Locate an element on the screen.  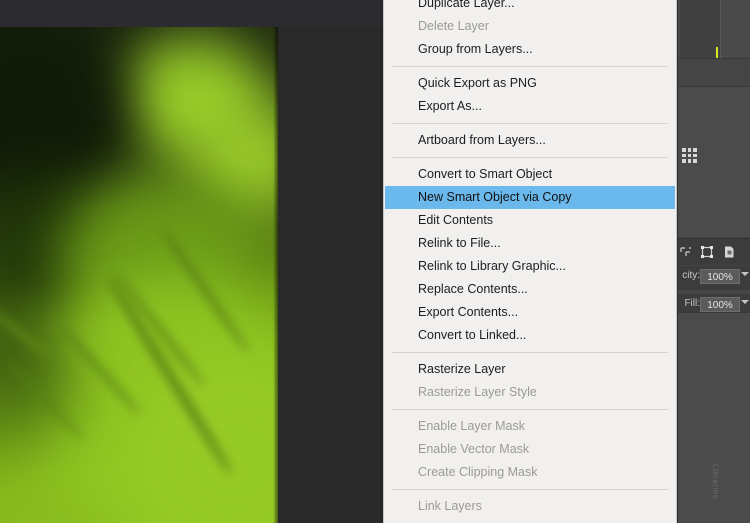
image-right-edge-shadow is located at coordinates (275, 275).